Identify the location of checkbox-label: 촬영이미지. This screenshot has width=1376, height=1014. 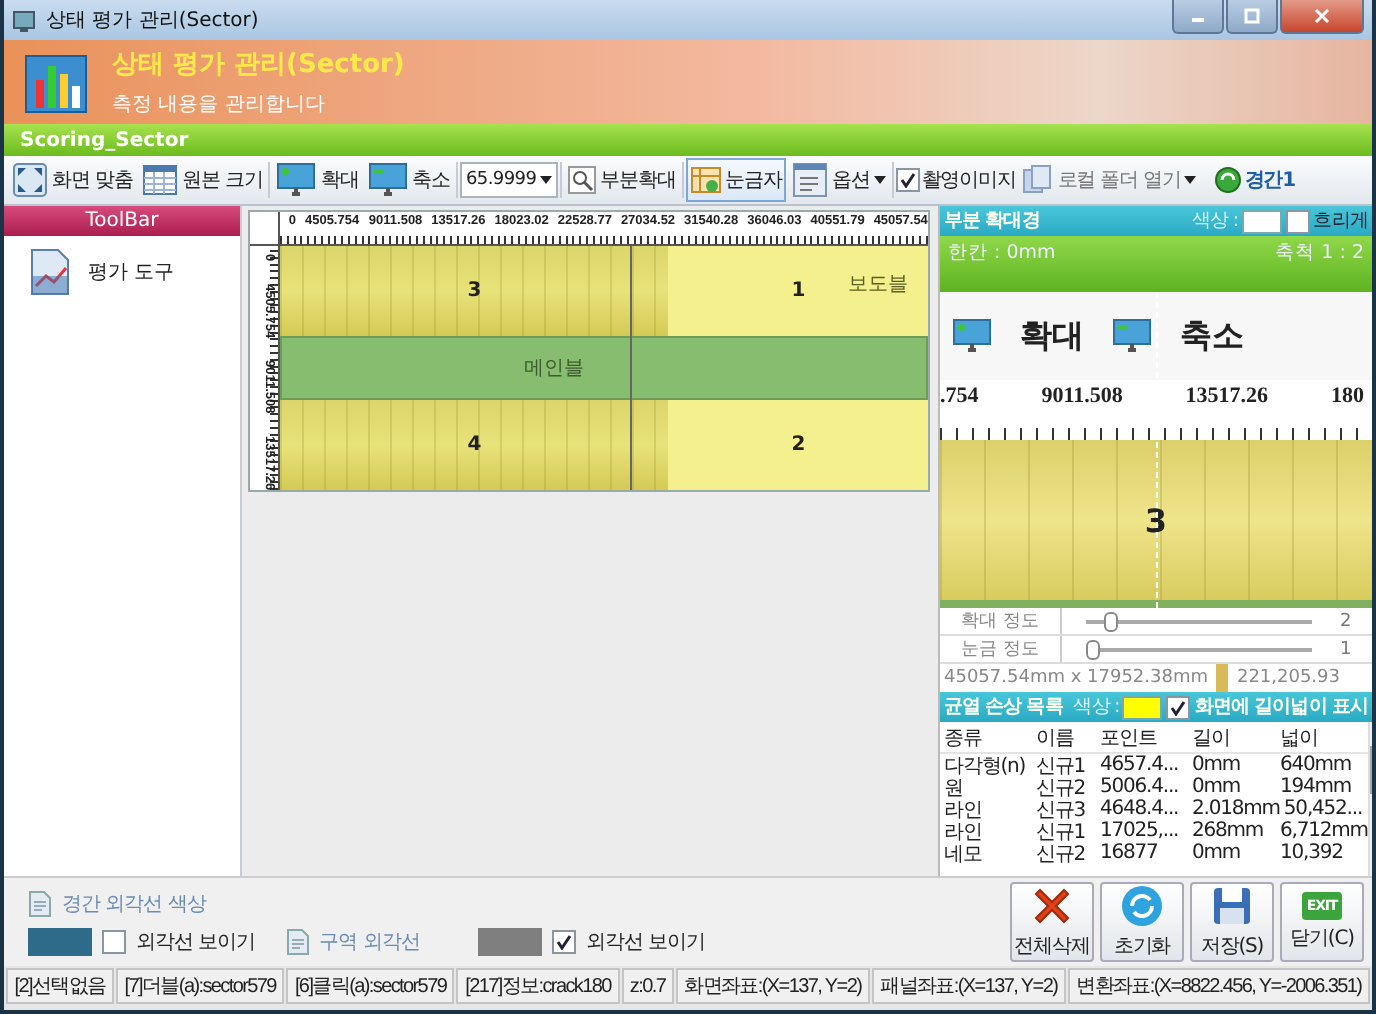
(968, 181).